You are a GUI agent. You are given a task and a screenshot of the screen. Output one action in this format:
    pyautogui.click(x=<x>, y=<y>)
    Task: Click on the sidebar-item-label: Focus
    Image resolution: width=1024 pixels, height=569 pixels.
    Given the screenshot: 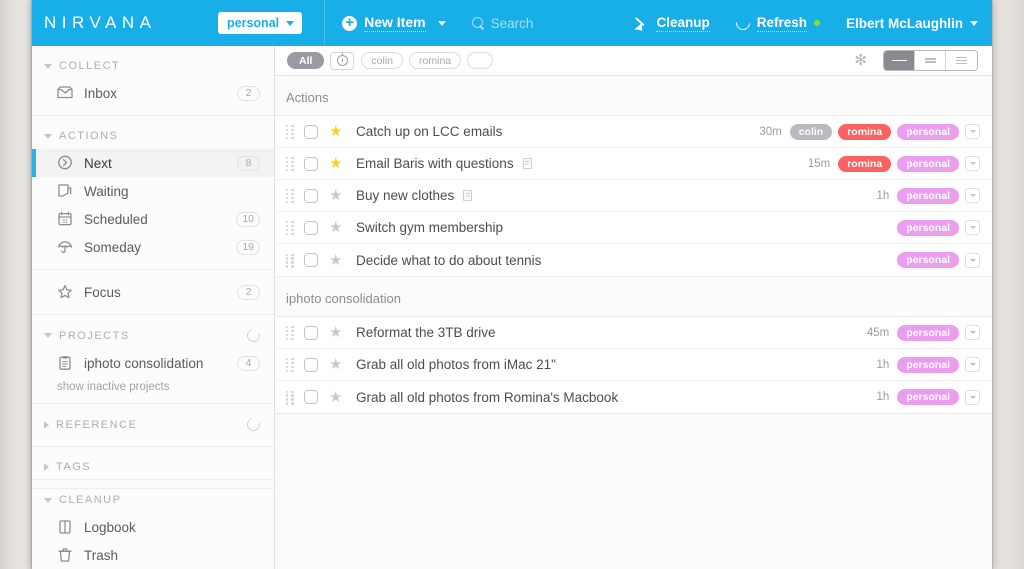 What is the action you would take?
    pyautogui.click(x=102, y=292)
    